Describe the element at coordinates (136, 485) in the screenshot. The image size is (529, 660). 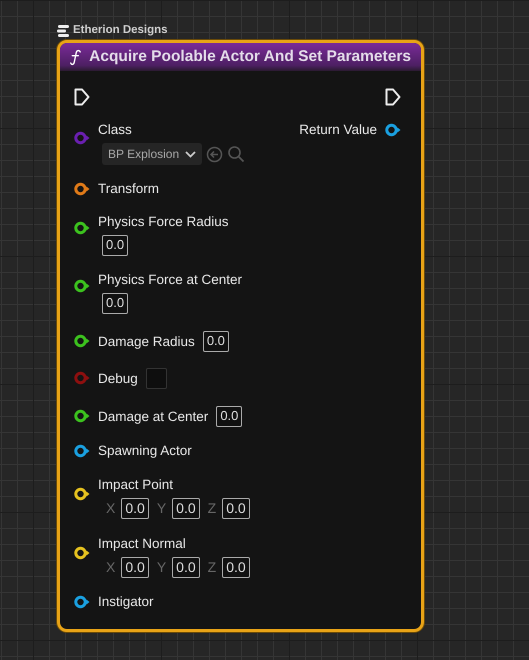
I see `pin-label: Impact Point` at that location.